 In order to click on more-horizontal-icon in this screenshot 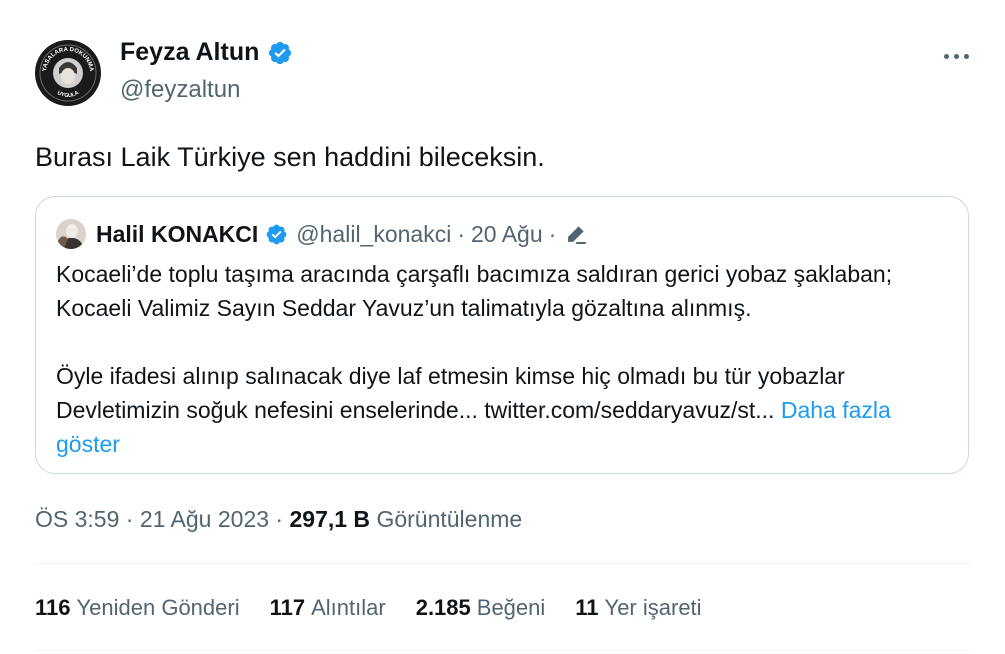, I will do `click(956, 56)`.